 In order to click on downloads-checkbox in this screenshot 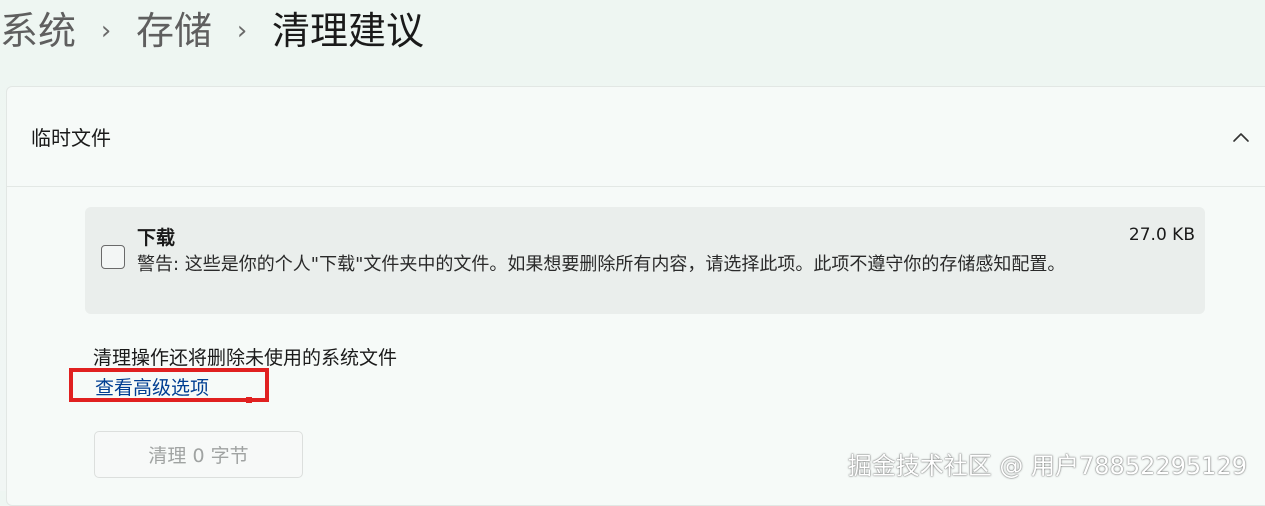, I will do `click(113, 257)`.